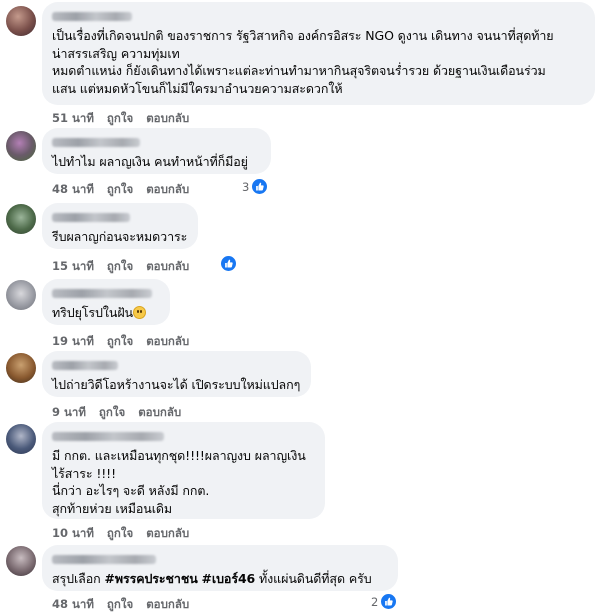 The width and height of the screenshot is (600, 614). What do you see at coordinates (73, 534) in the screenshot?
I see `comment-time: 10 นาที` at bounding box center [73, 534].